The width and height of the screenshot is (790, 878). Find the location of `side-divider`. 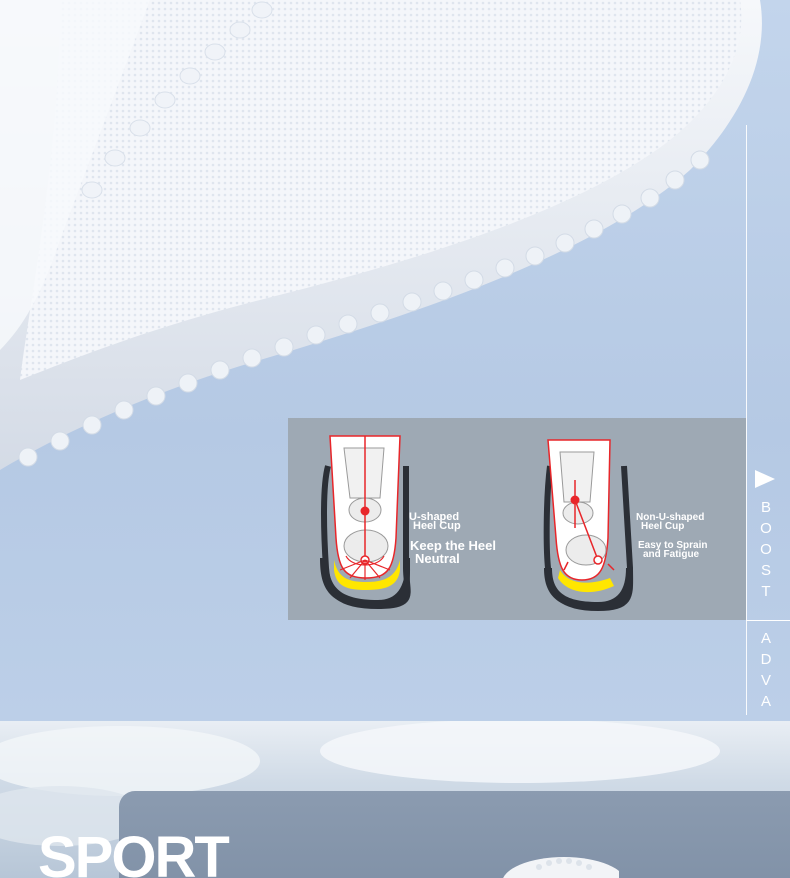

side-divider is located at coordinates (746, 420).